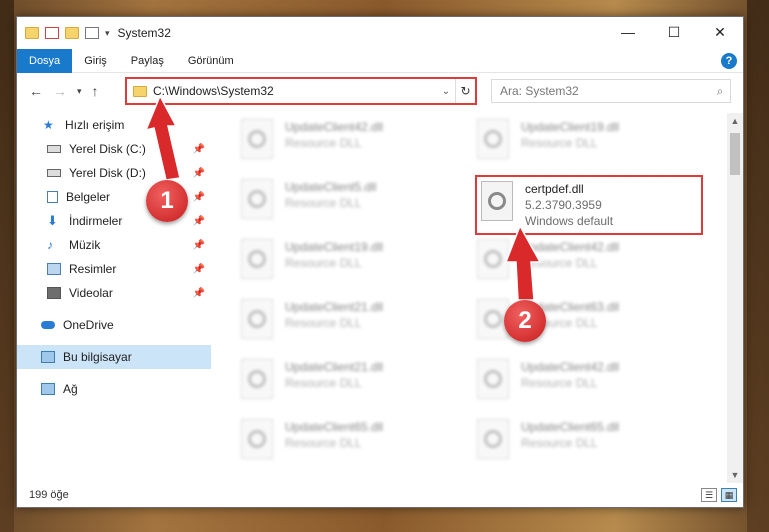 The width and height of the screenshot is (769, 532). What do you see at coordinates (48, 357) in the screenshot?
I see `computer-icon` at bounding box center [48, 357].